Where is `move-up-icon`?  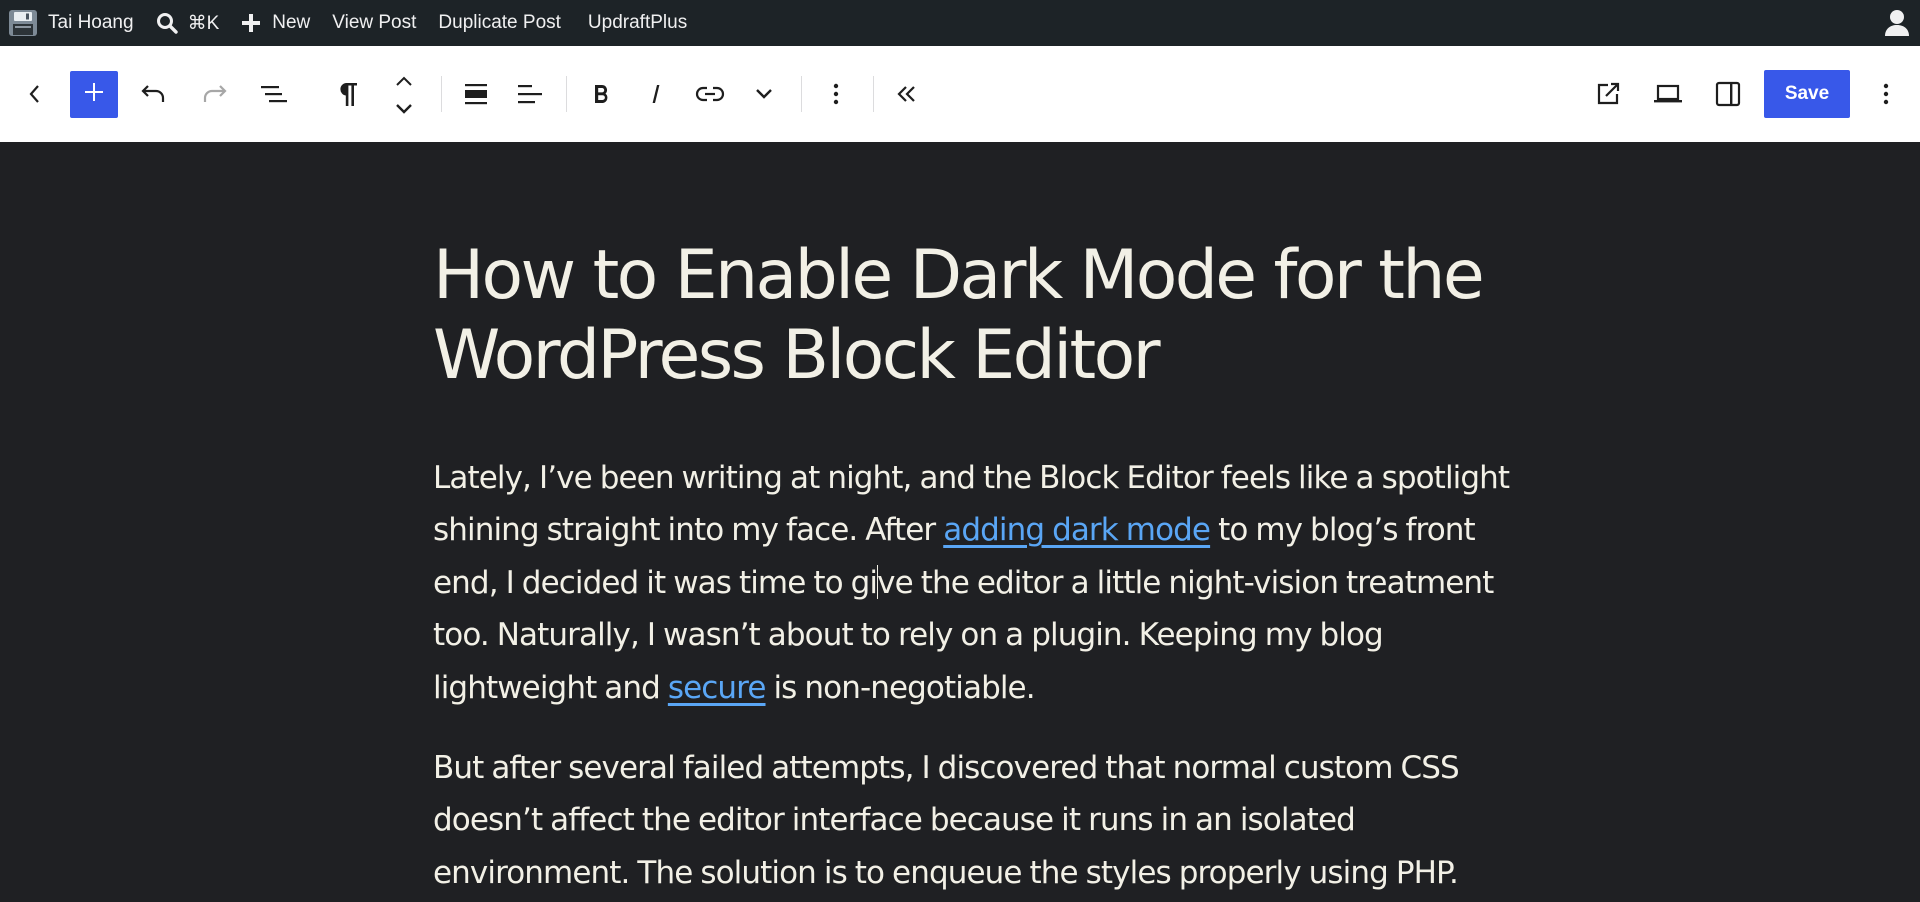 move-up-icon is located at coordinates (404, 81).